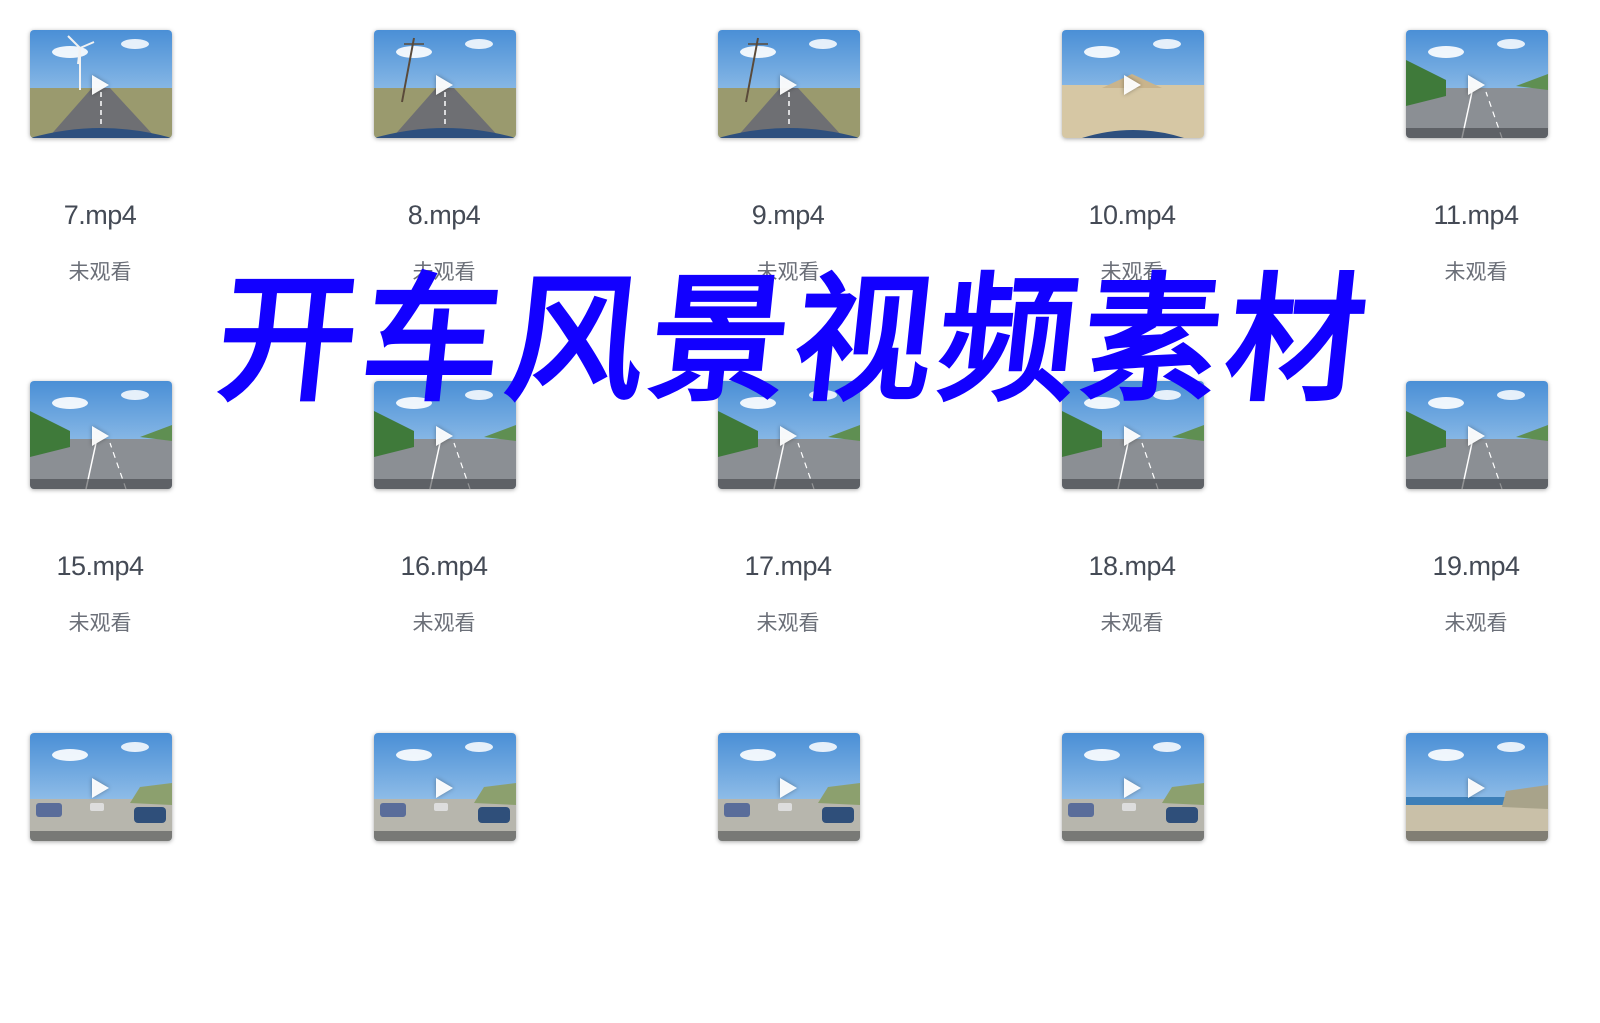  I want to click on file-name: 11.mp4, so click(1476, 215).